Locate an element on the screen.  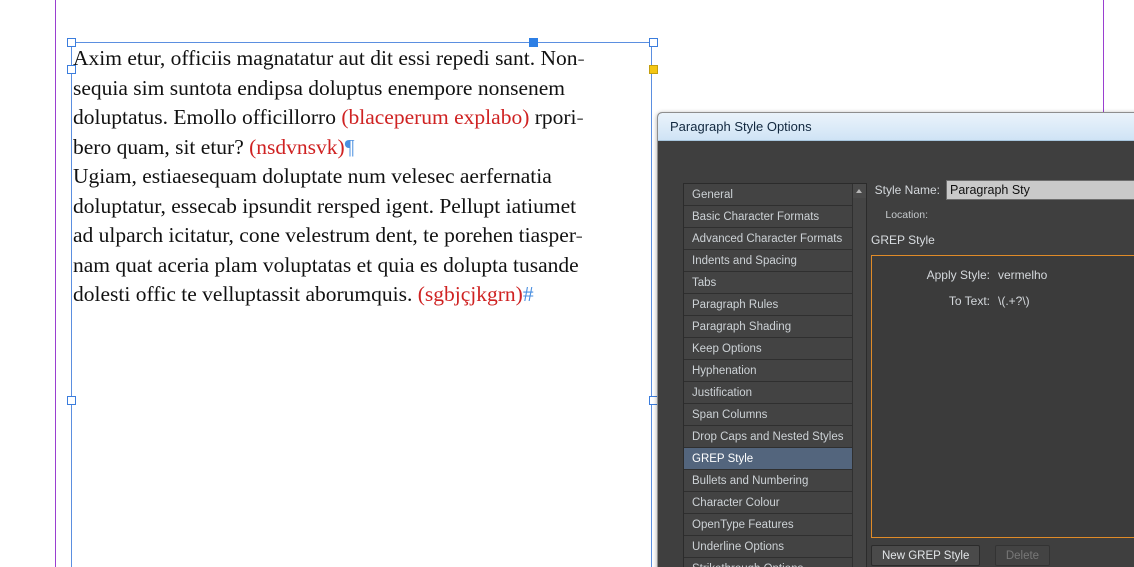
category-item-advanced-character-formats: Advanced Character Formats is located at coordinates (768, 239).